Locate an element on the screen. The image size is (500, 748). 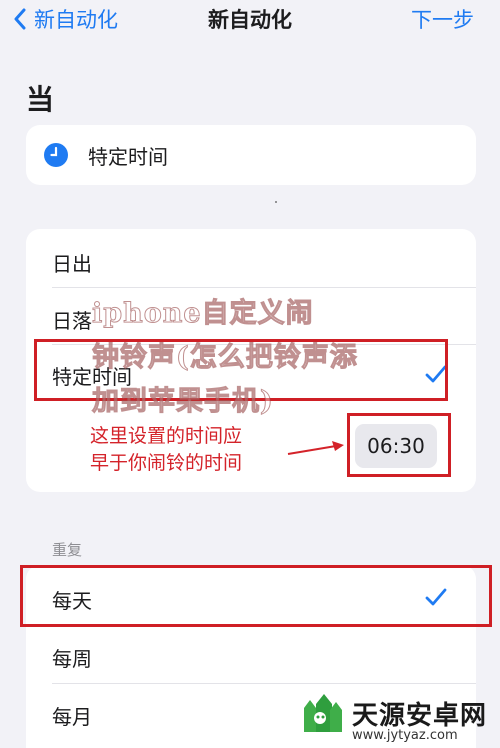
option-sunset: 日落 is located at coordinates (72, 319).